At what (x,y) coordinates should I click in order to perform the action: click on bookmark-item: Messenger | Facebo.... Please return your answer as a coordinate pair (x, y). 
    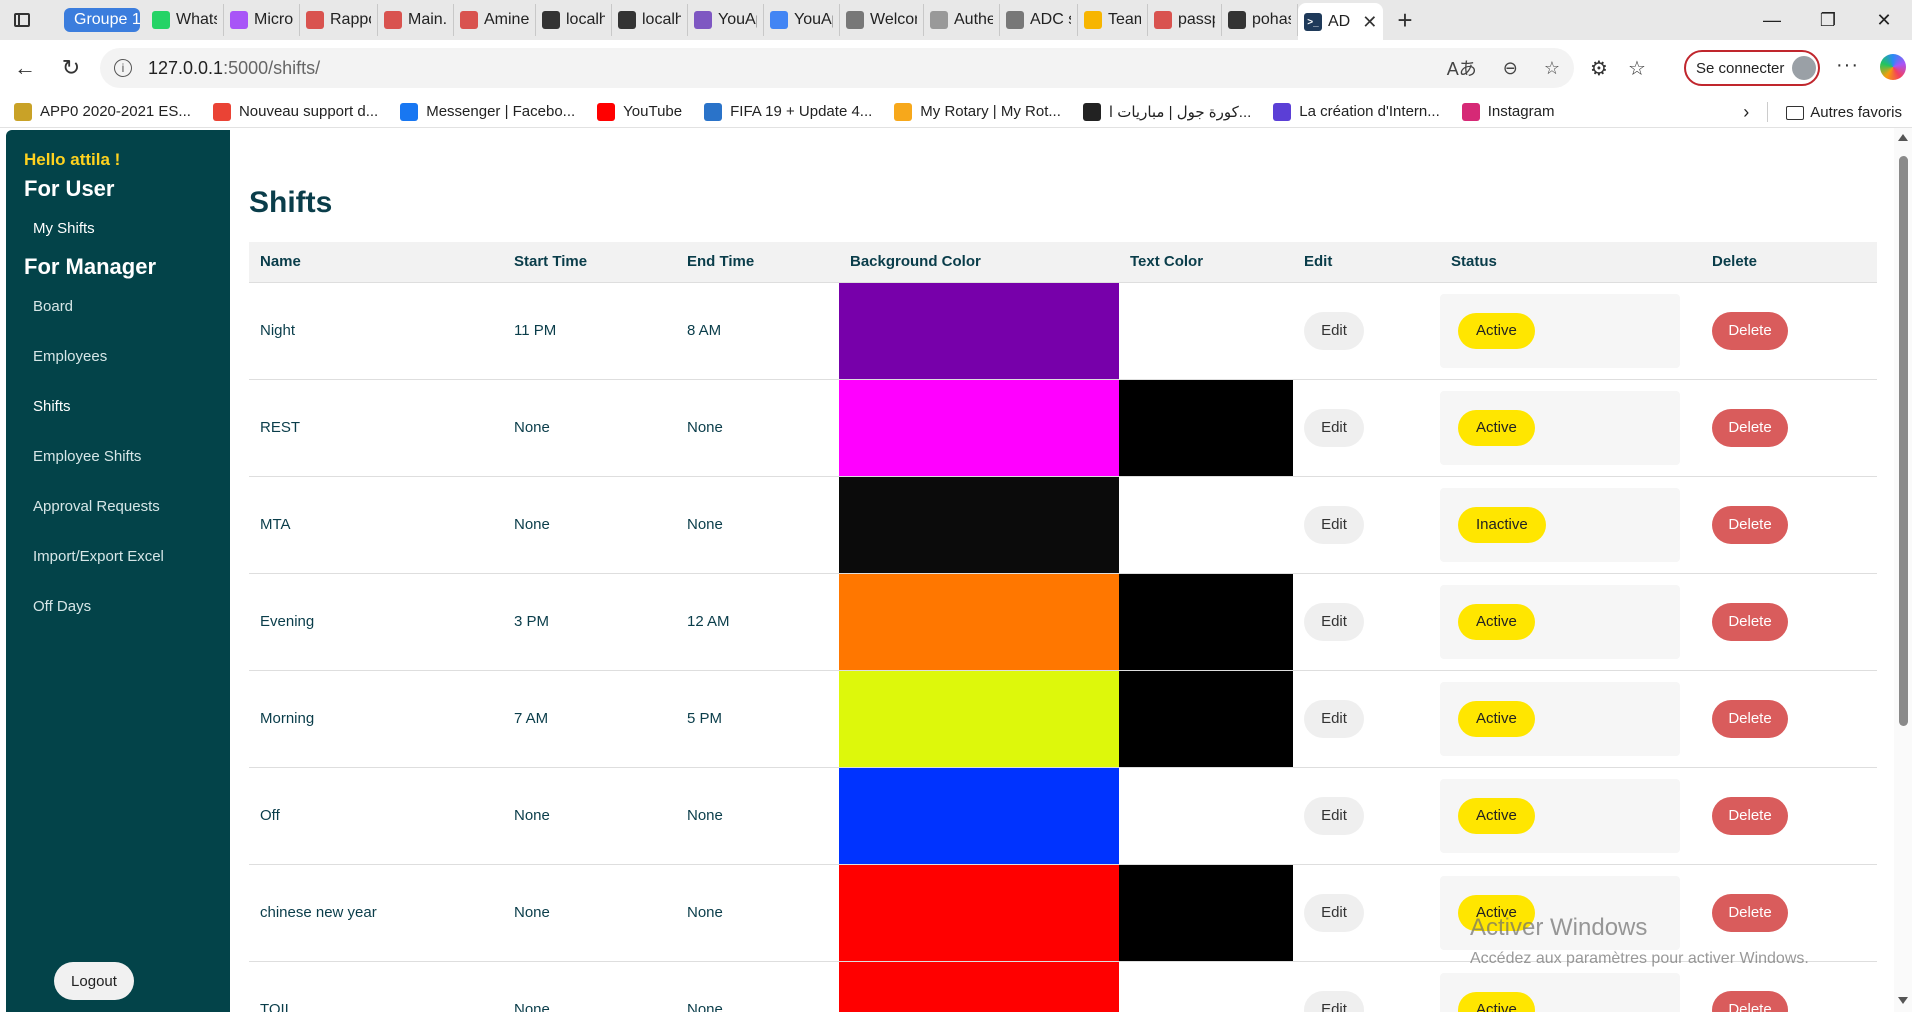
    Looking at the image, I should click on (487, 111).